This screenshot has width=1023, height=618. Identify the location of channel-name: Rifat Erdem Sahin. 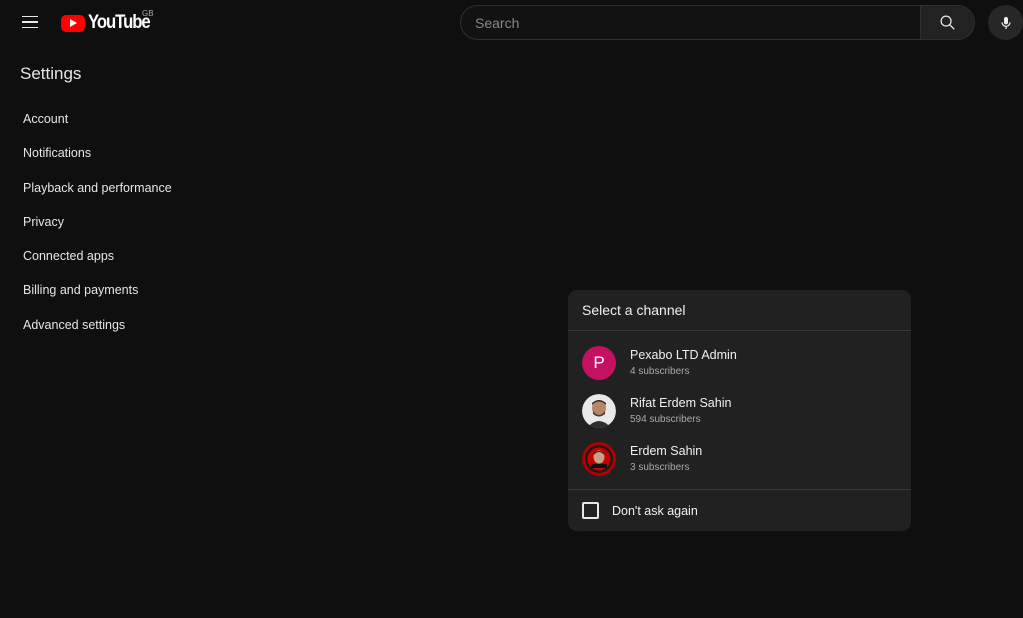
(681, 402).